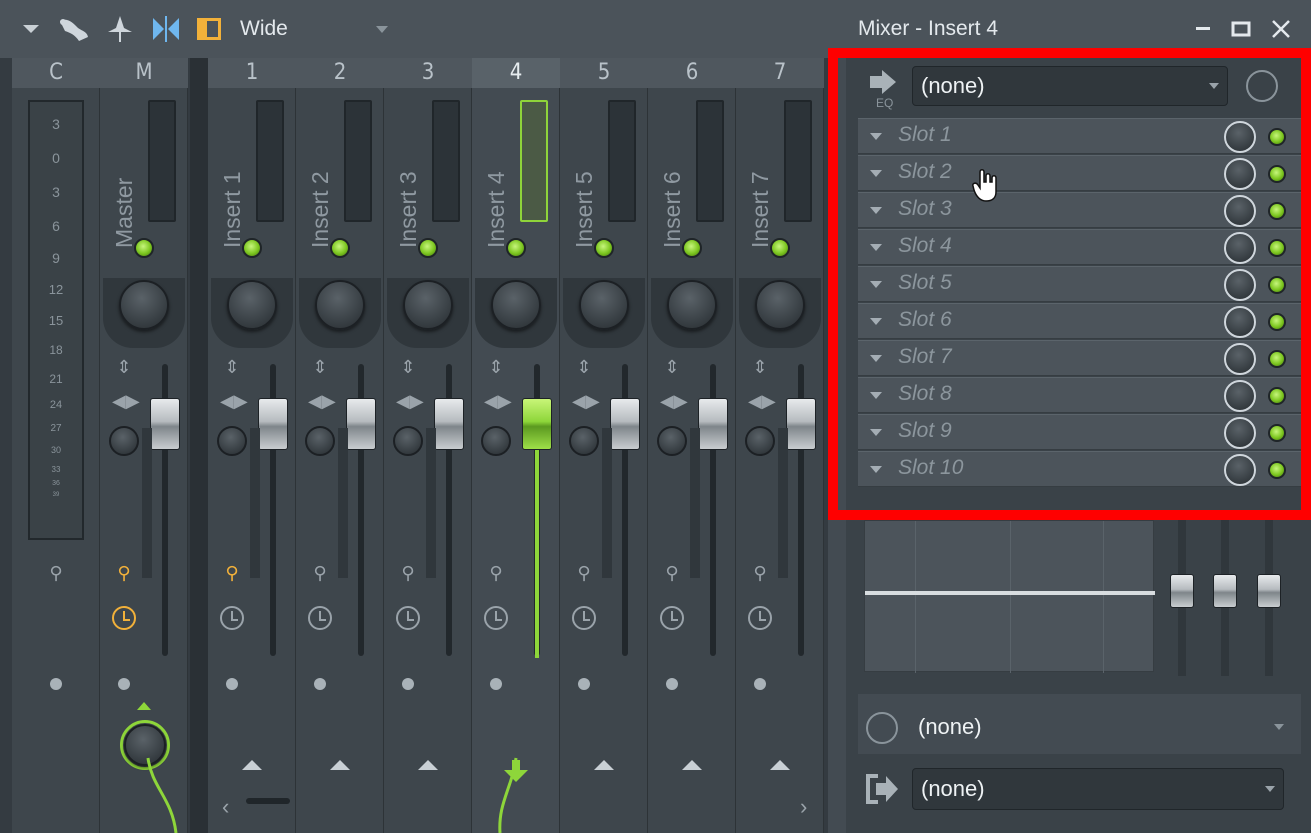  What do you see at coordinates (252, 460) in the screenshot?
I see `insert-strip-1: Insert 1 ⇕ ◀▶ ⚲` at bounding box center [252, 460].